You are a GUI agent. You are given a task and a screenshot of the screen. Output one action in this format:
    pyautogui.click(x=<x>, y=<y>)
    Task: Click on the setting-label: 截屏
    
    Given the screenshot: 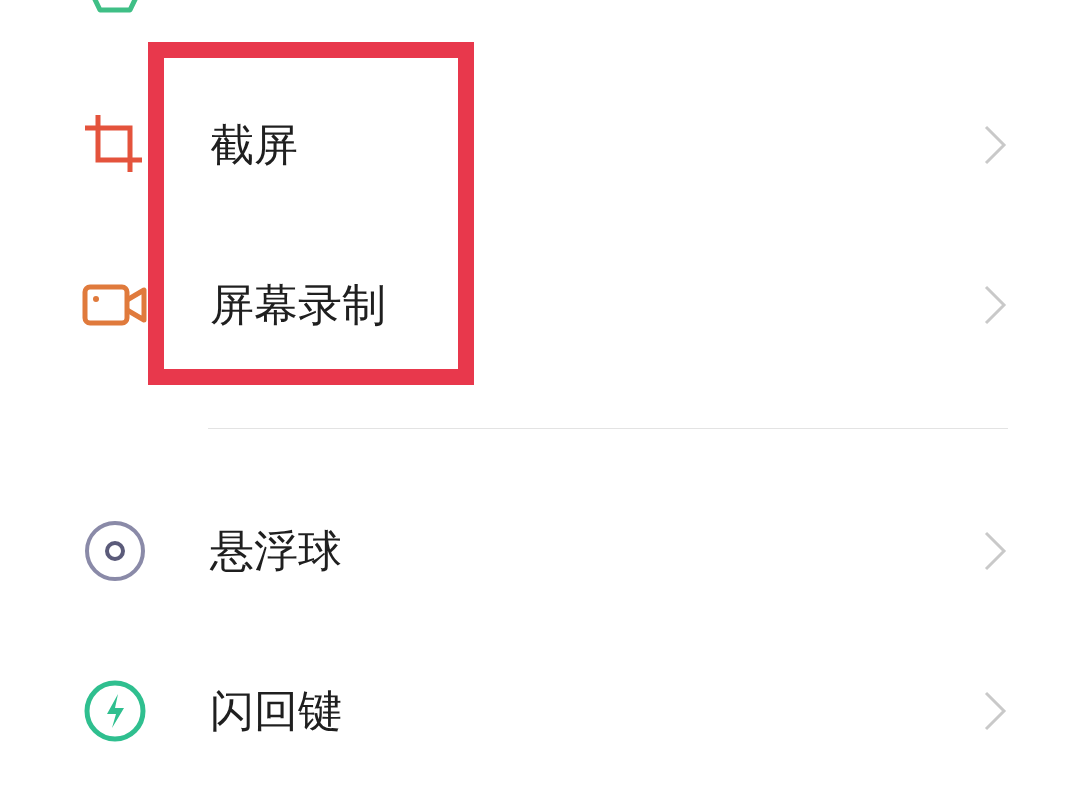 What is the action you would take?
    pyautogui.click(x=254, y=144)
    